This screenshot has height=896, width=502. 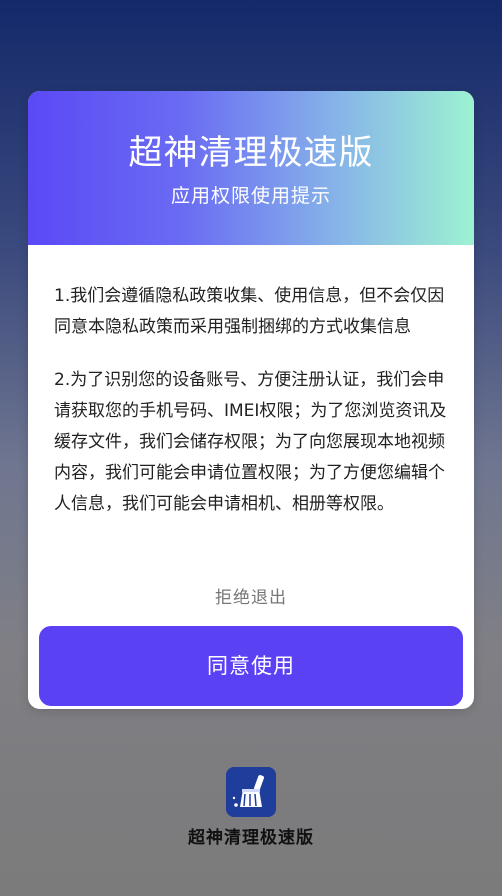 What do you see at coordinates (252, 540) in the screenshot?
I see `content-fade` at bounding box center [252, 540].